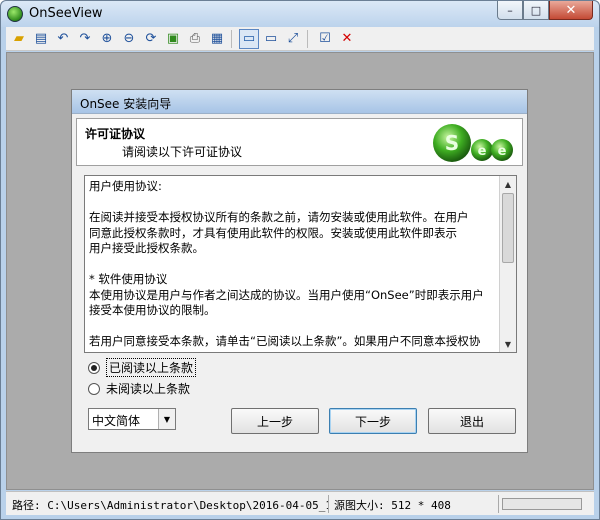  I want to click on close-button: ✕, so click(571, 10).